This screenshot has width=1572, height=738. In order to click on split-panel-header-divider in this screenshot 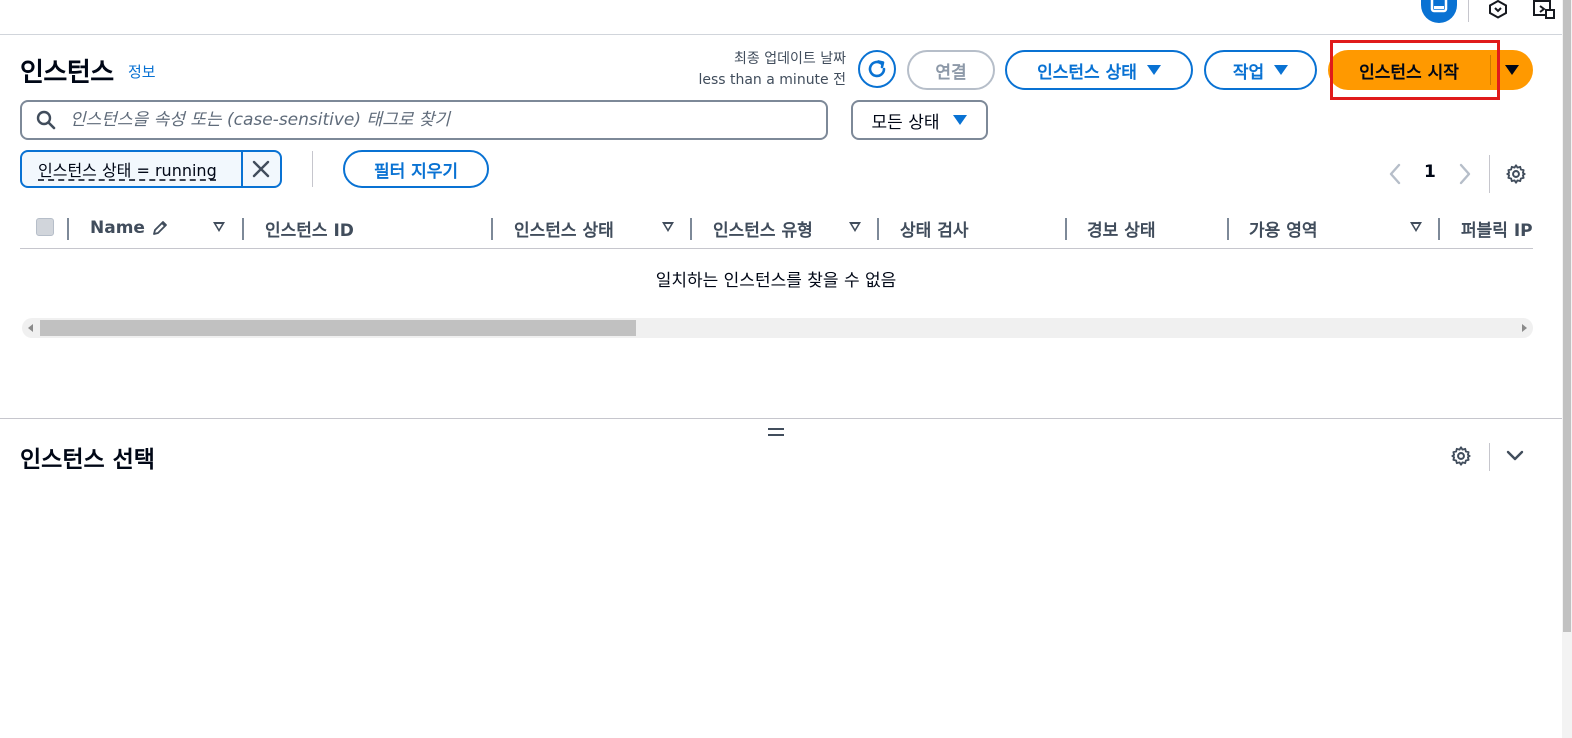, I will do `click(1489, 457)`.